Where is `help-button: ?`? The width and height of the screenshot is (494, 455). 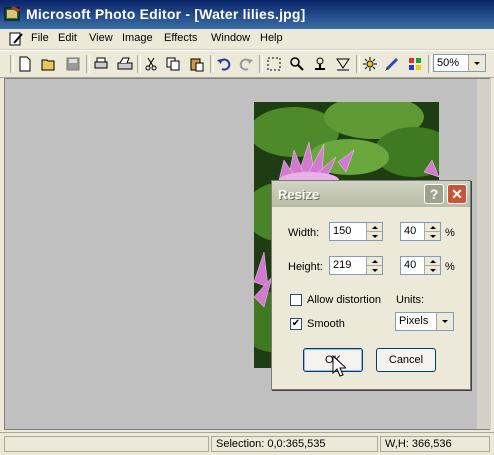
help-button: ? is located at coordinates (434, 194).